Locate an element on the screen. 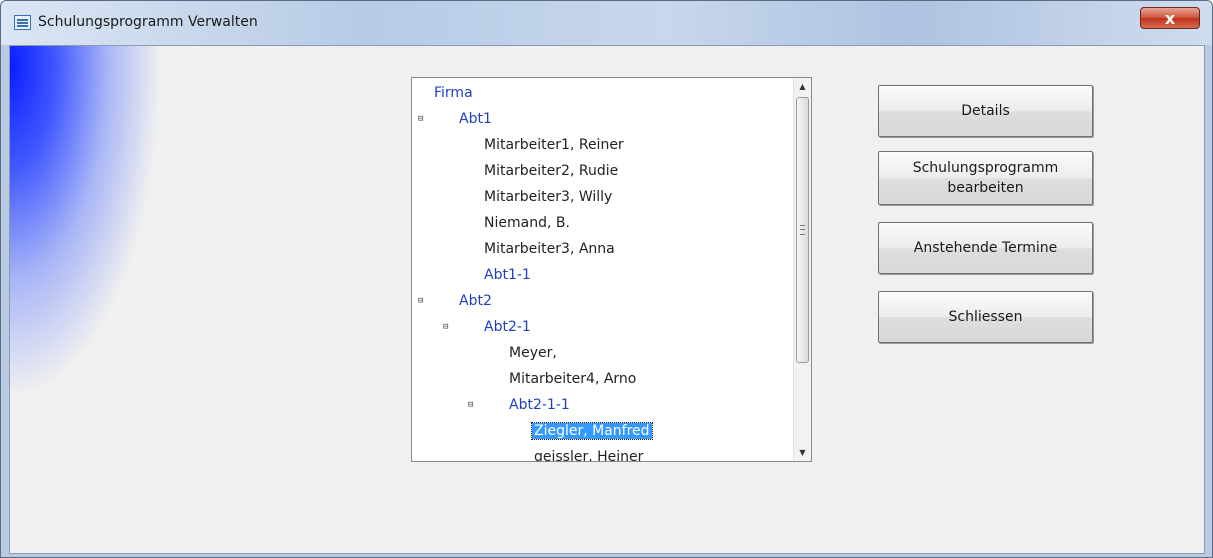 Image resolution: width=1213 pixels, height=558 pixels. tree-node-abt2: Abt2 is located at coordinates (475, 301).